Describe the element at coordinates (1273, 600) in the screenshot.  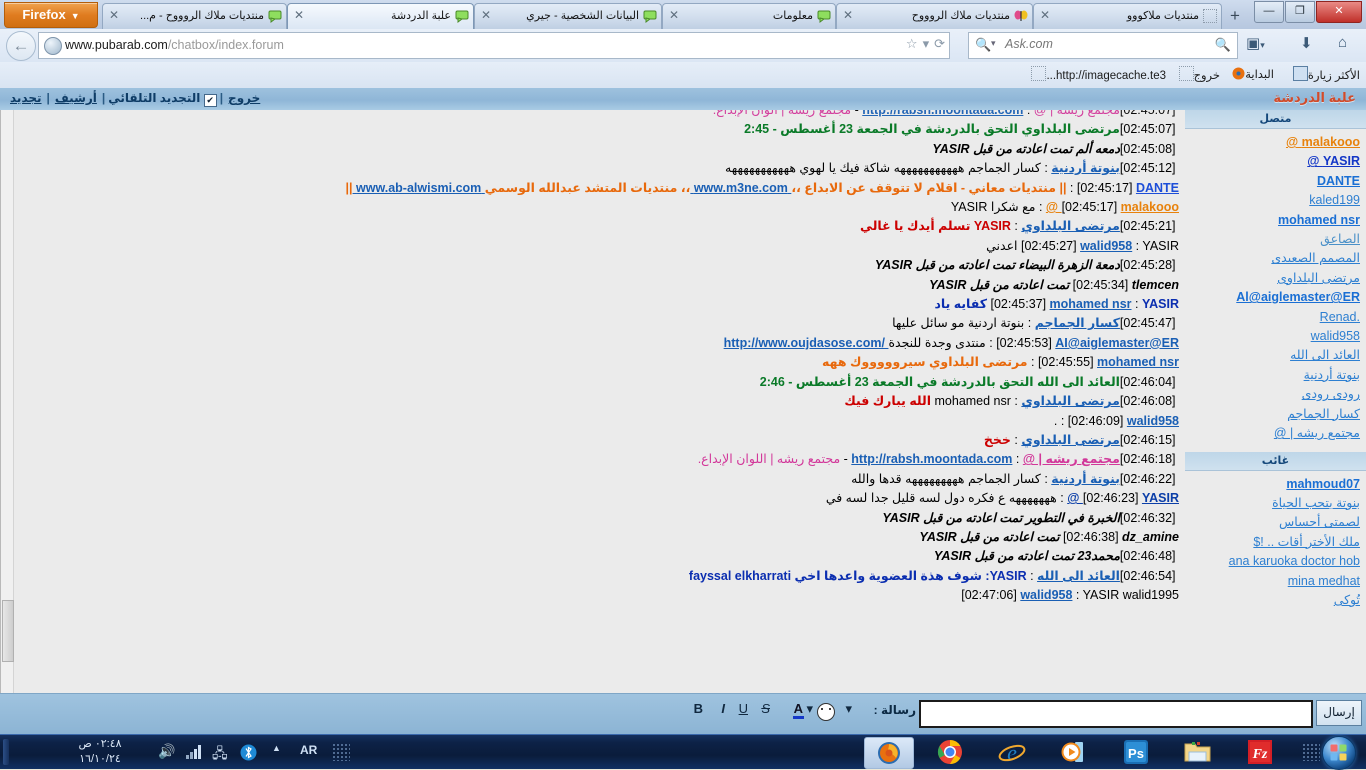
I see `away-user-item: تُوكى` at that location.